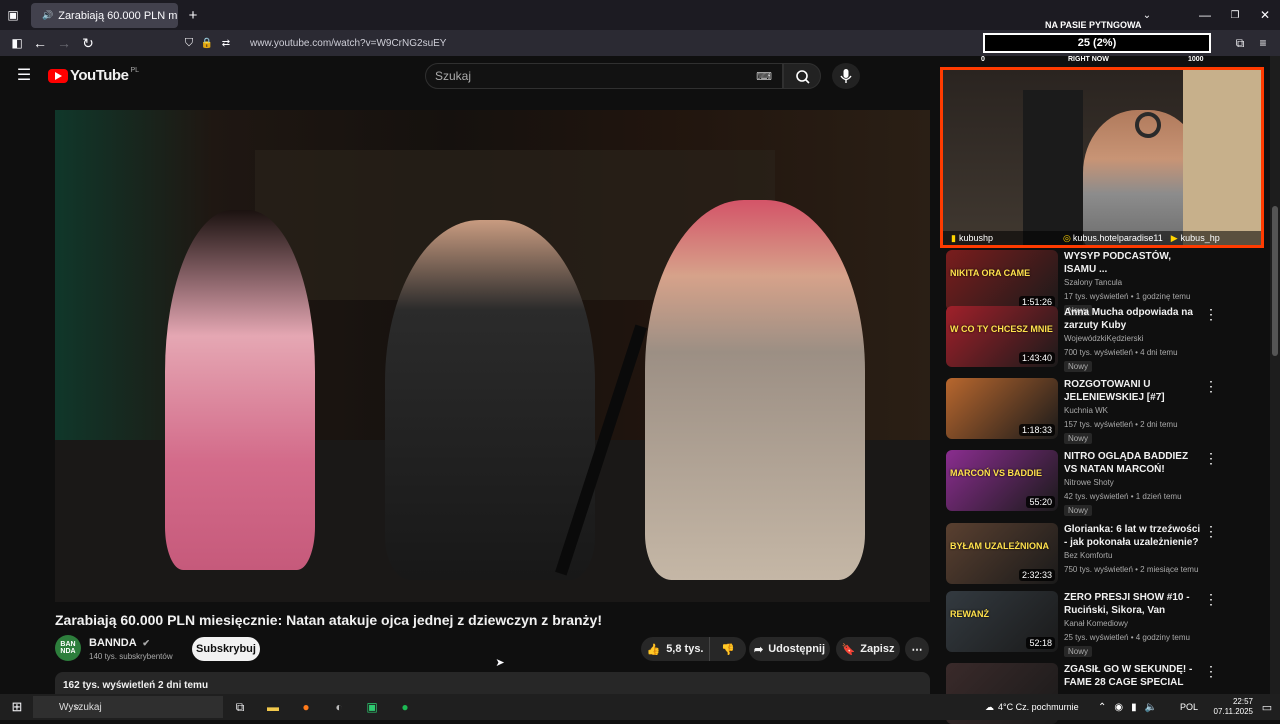  What do you see at coordinates (492, 683) in the screenshot?
I see `description-box: 162 tys. wyświetleń 2 dni temu` at bounding box center [492, 683].